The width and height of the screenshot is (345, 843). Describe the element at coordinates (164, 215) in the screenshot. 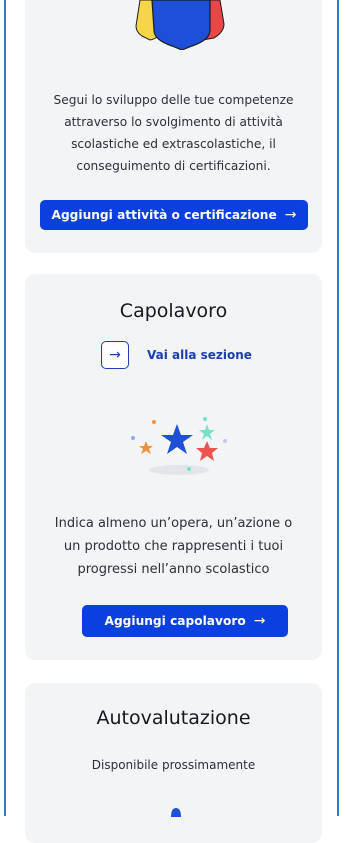

I see `add-activity-label: Aggiungi attività o certificazione` at that location.